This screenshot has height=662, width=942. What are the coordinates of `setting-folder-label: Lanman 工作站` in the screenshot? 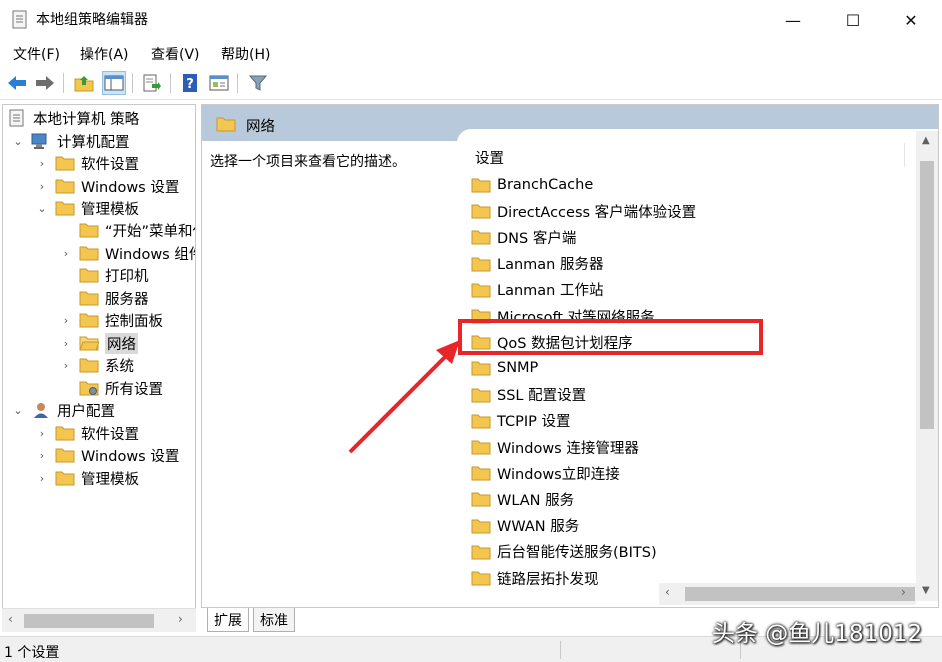 It's located at (550, 291).